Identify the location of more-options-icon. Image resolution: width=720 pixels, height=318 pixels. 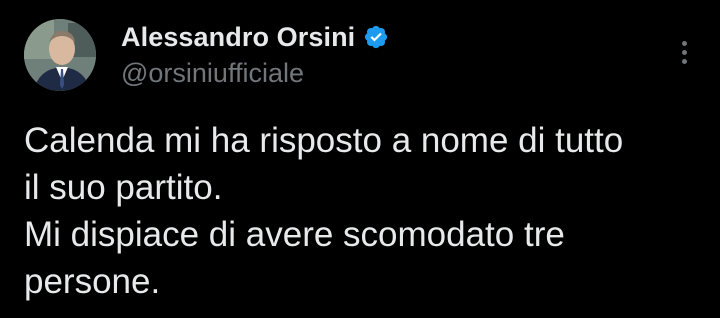
(684, 52).